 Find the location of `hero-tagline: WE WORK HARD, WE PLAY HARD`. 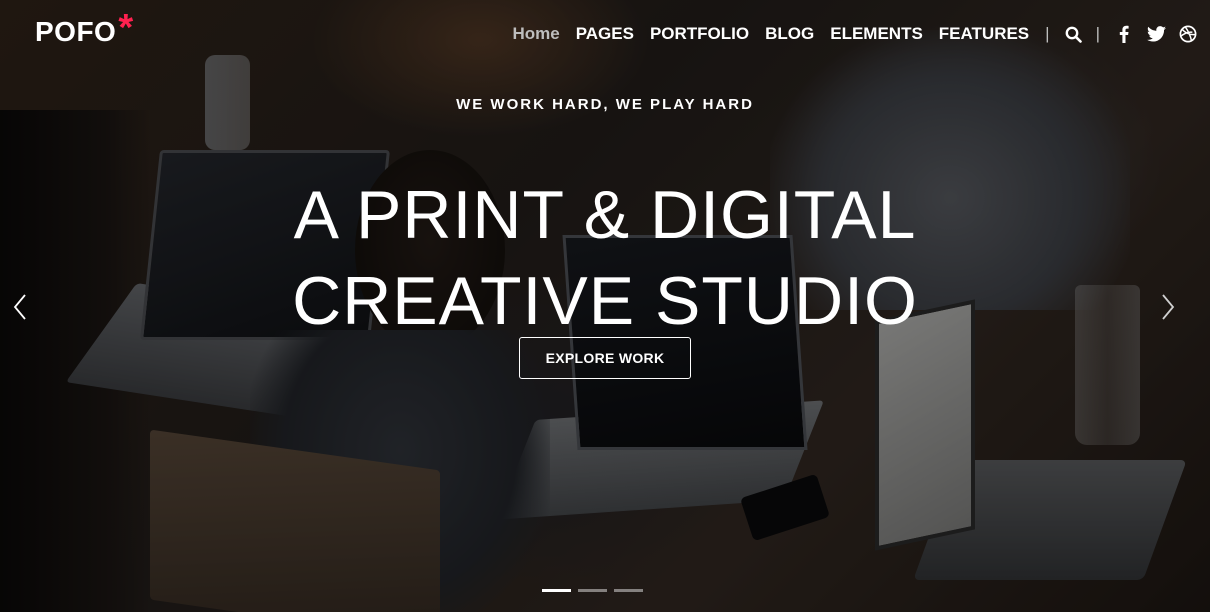

hero-tagline: WE WORK HARD, WE PLAY HARD is located at coordinates (605, 104).